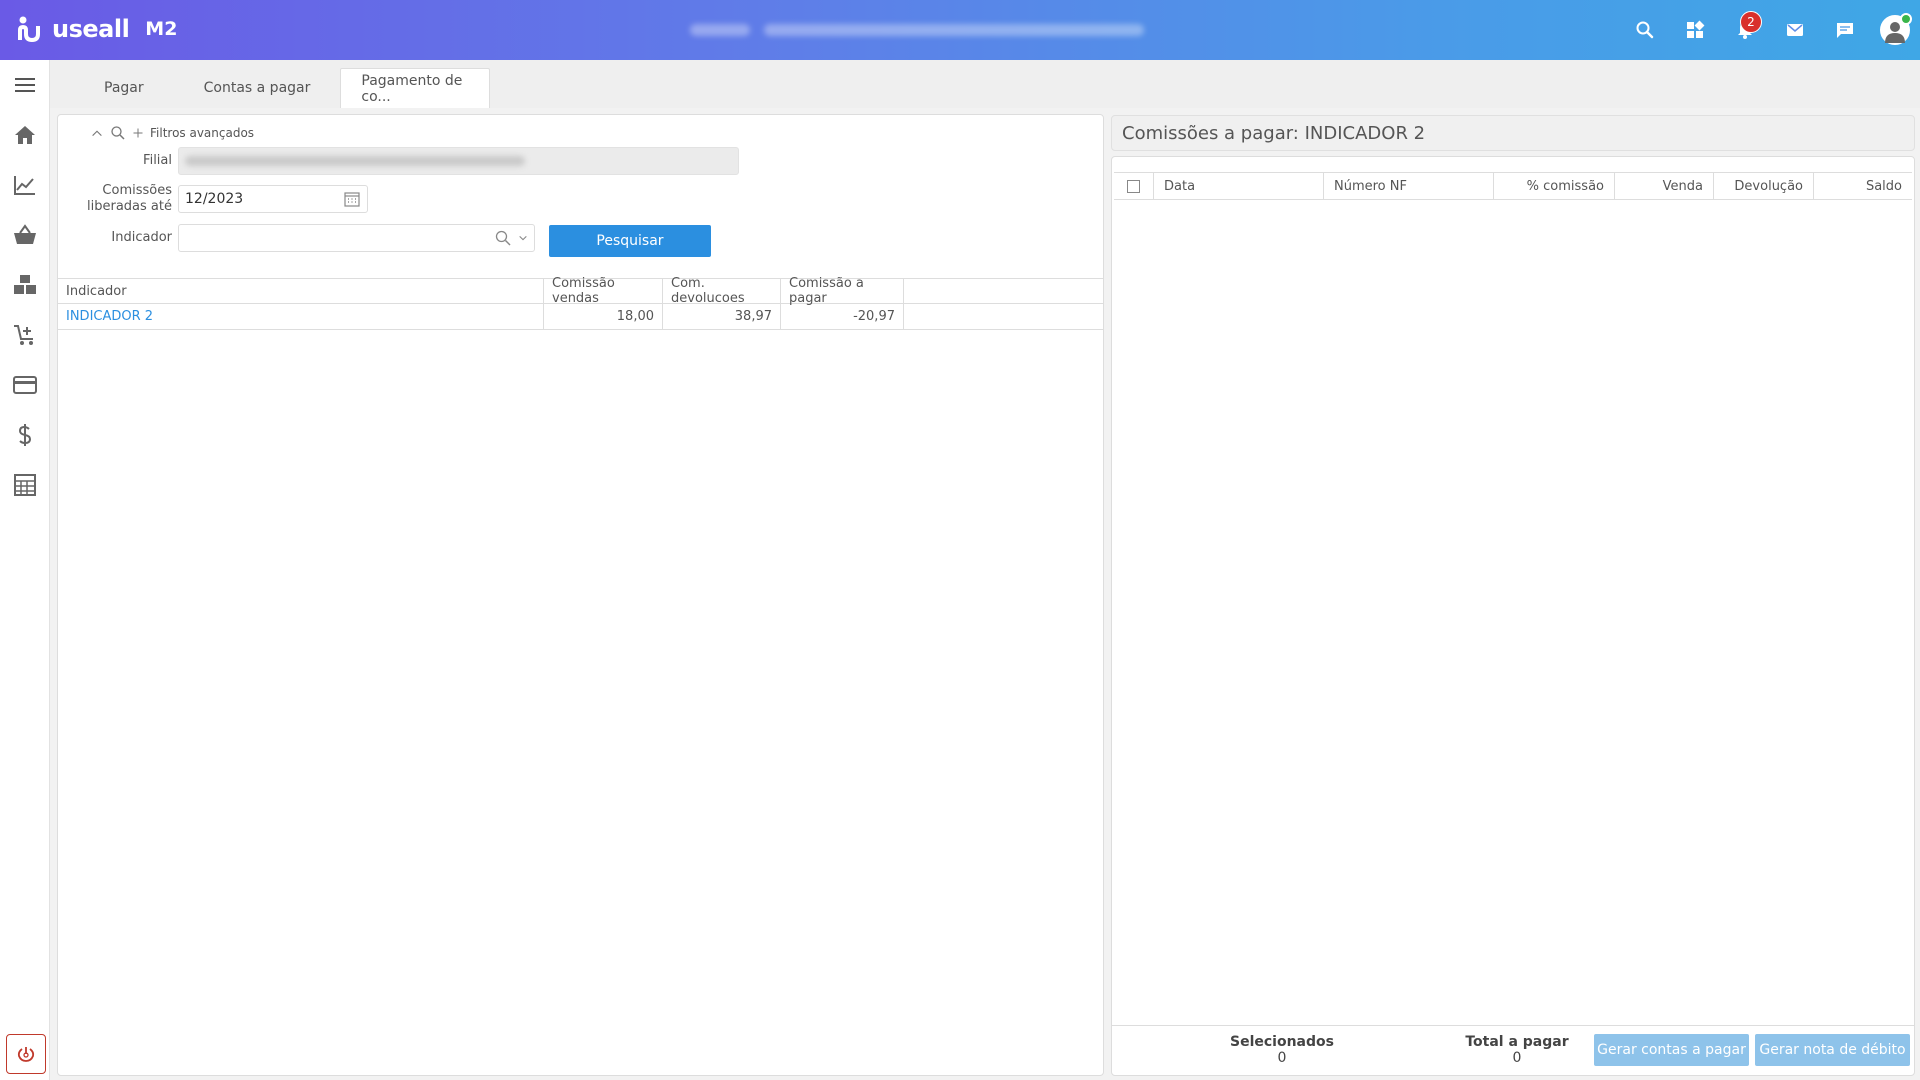 The width and height of the screenshot is (1920, 1080). I want to click on basket-icon, so click(25, 234).